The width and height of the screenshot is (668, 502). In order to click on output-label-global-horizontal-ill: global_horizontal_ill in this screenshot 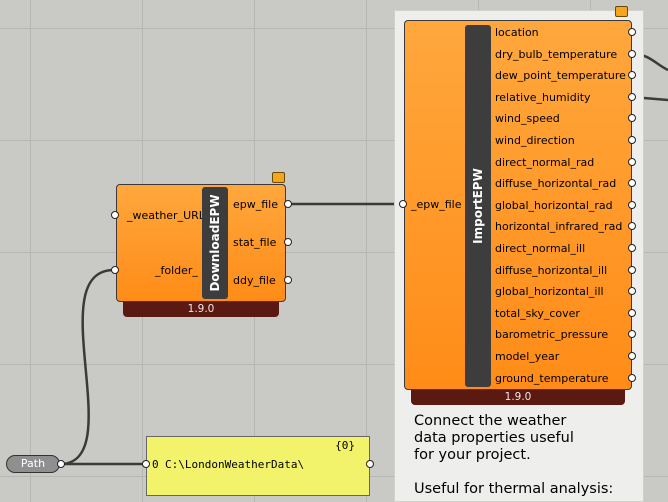, I will do `click(549, 292)`.